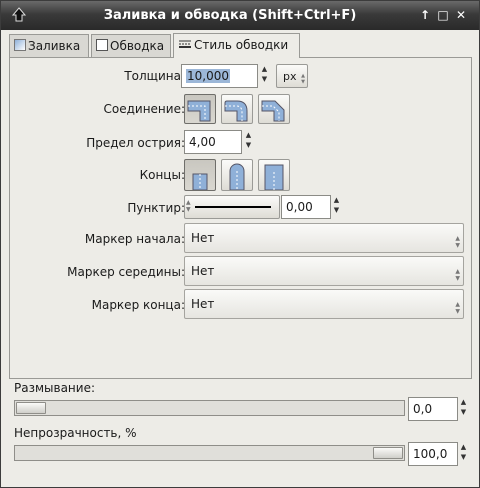 The height and width of the screenshot is (488, 480). Describe the element at coordinates (126, 272) in the screenshot. I see `marker-mid-label: Маркер середины:` at that location.